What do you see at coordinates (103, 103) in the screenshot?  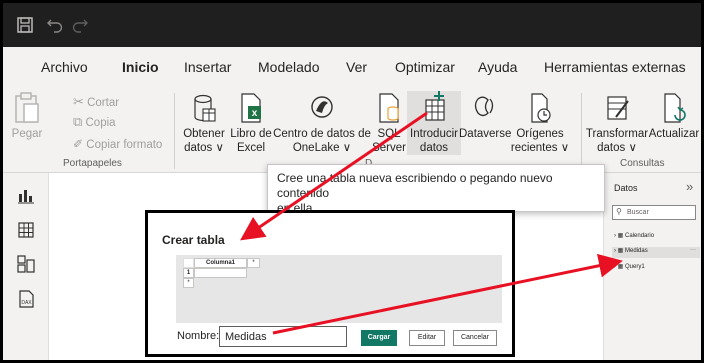 I see `cut-label: Cortar` at bounding box center [103, 103].